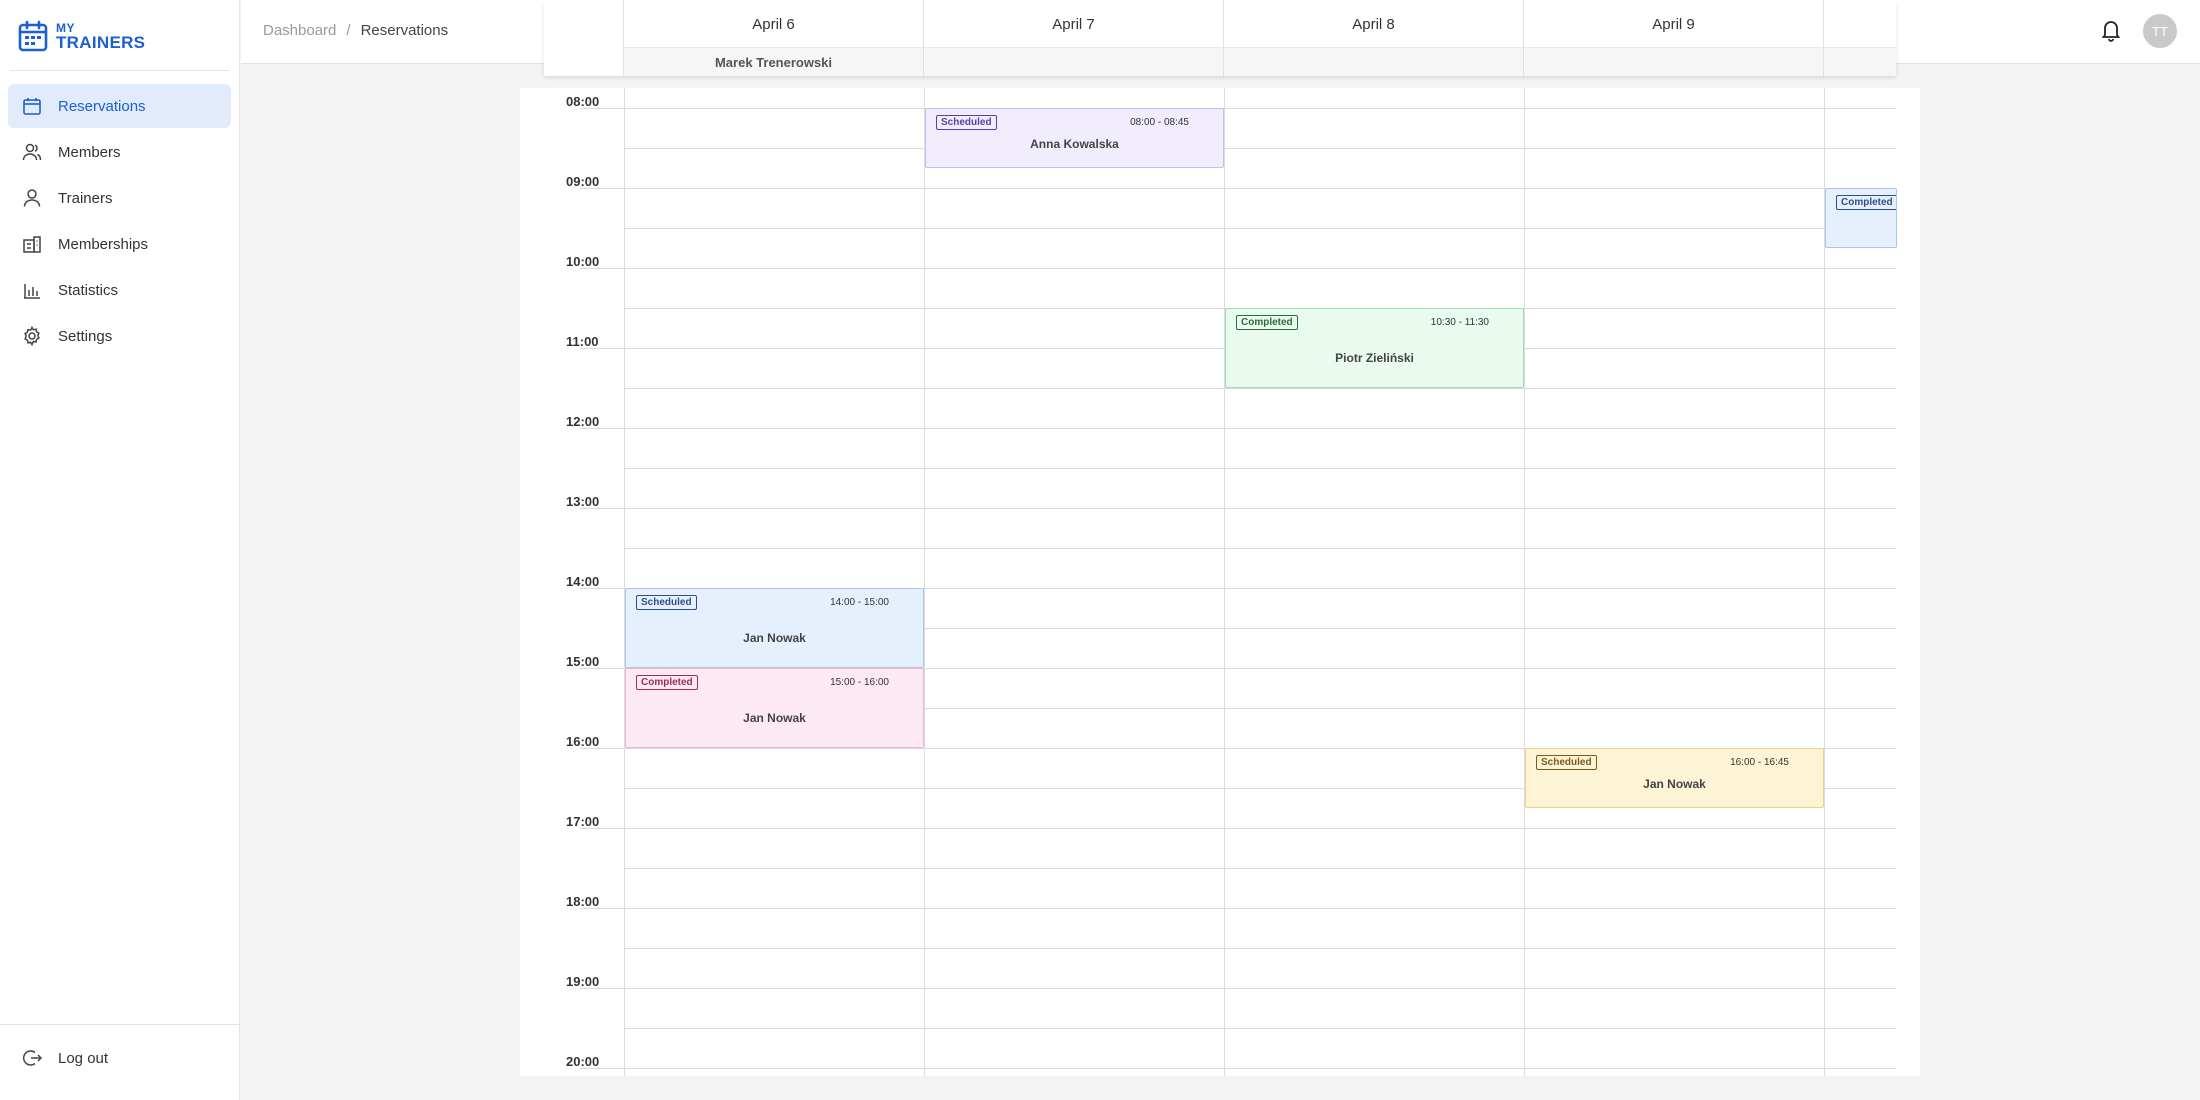 This screenshot has height=1100, width=2200. What do you see at coordinates (1374, 358) in the screenshot?
I see `event-member: Piotr Zieliński` at bounding box center [1374, 358].